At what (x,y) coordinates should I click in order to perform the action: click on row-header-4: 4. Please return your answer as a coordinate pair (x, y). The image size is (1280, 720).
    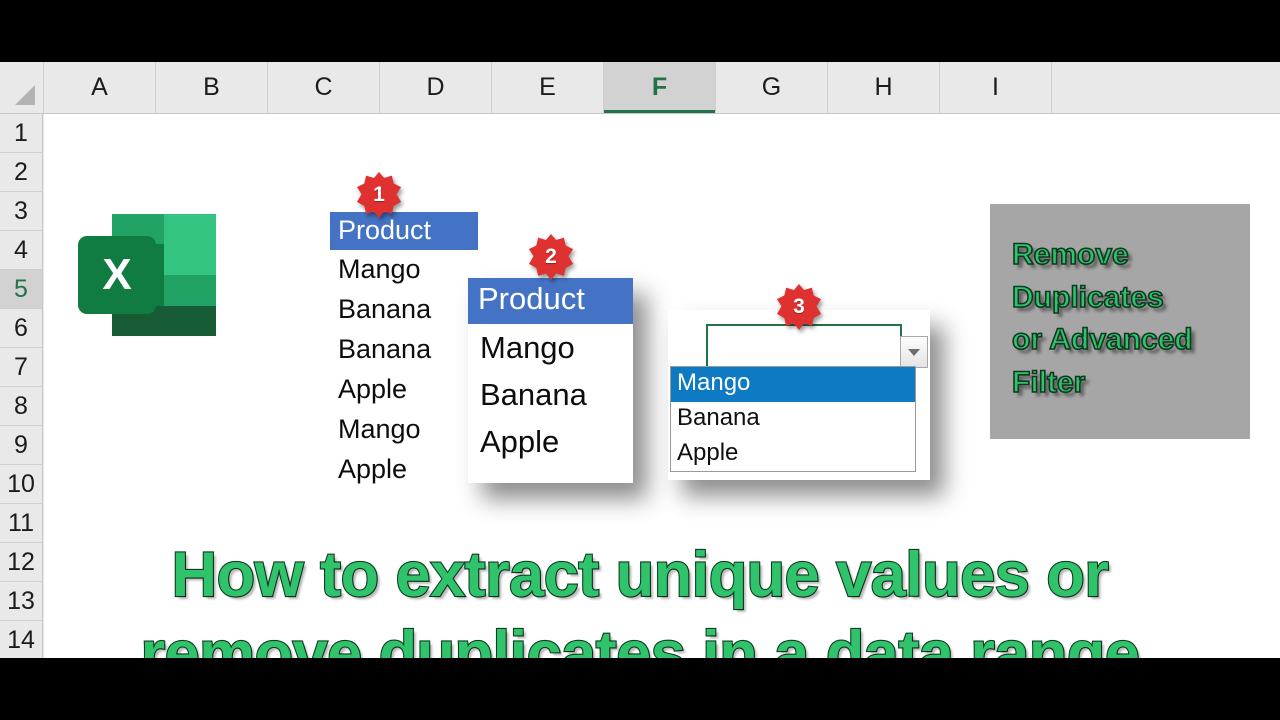
    Looking at the image, I should click on (21, 250).